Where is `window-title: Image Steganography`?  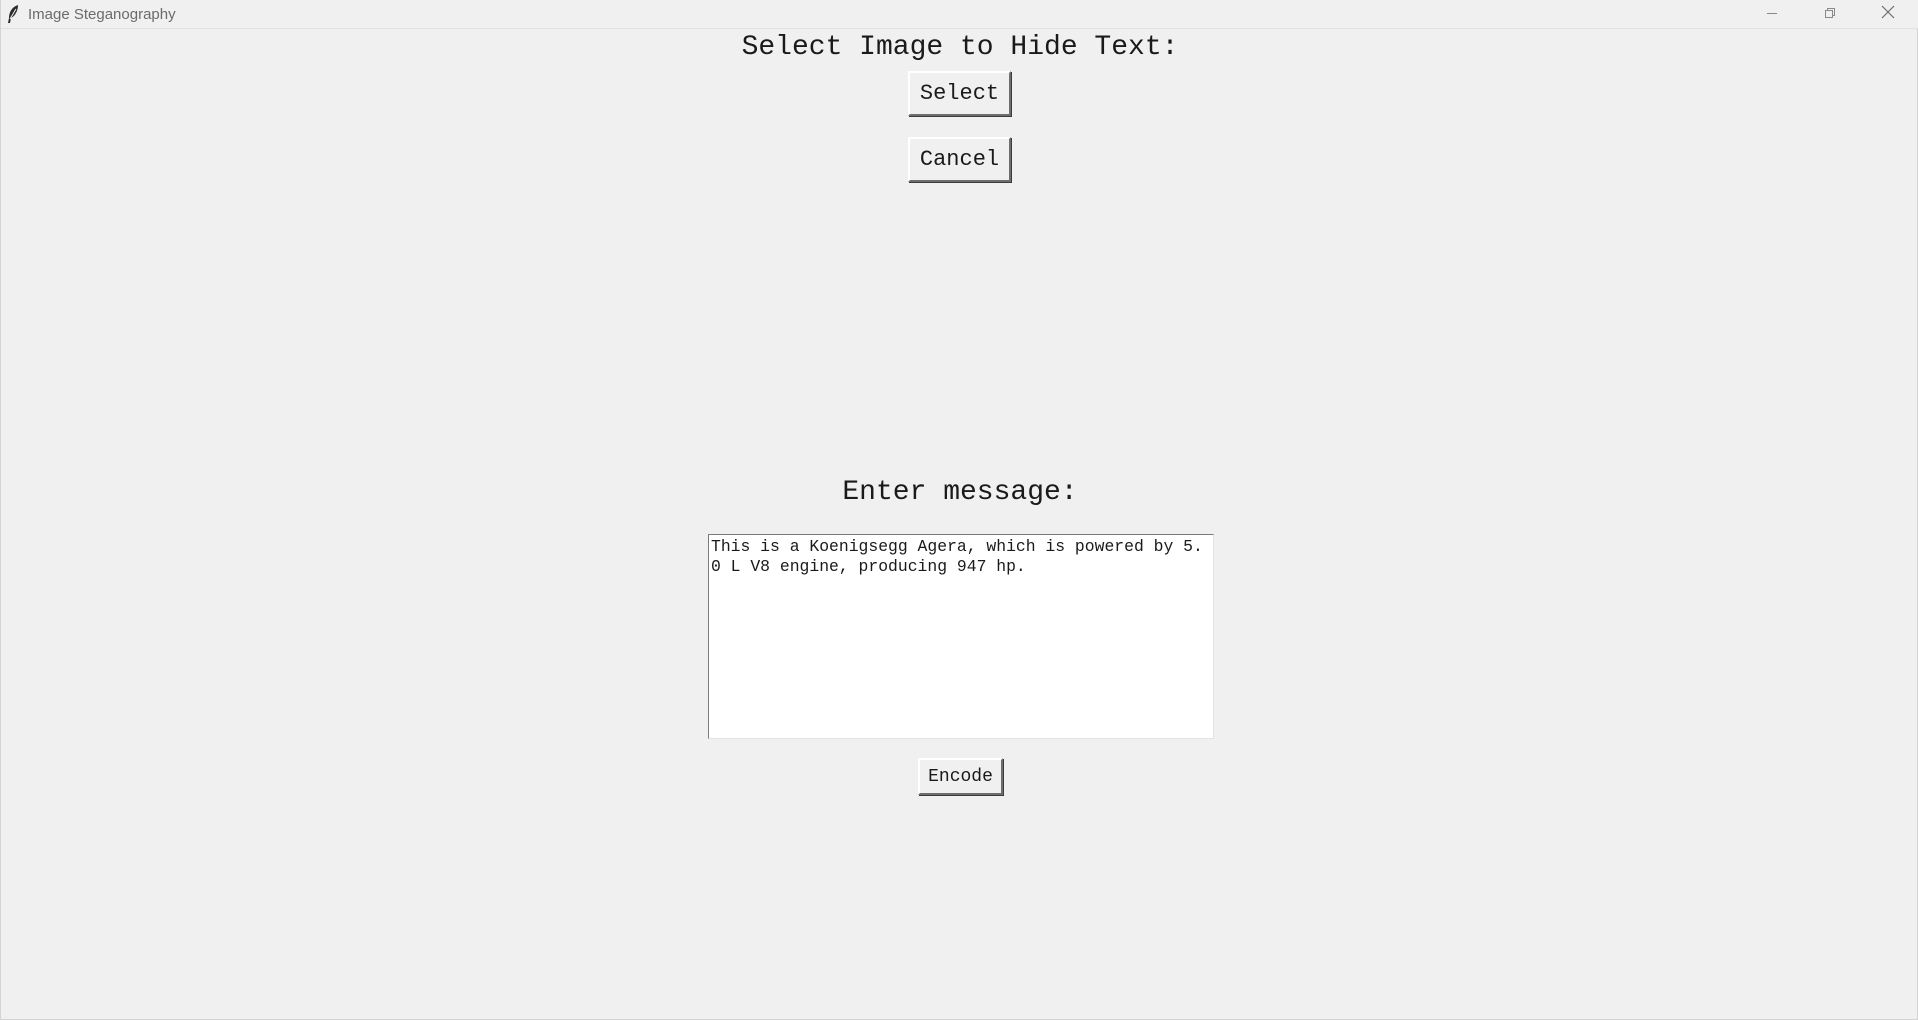
window-title: Image Steganography is located at coordinates (102, 14).